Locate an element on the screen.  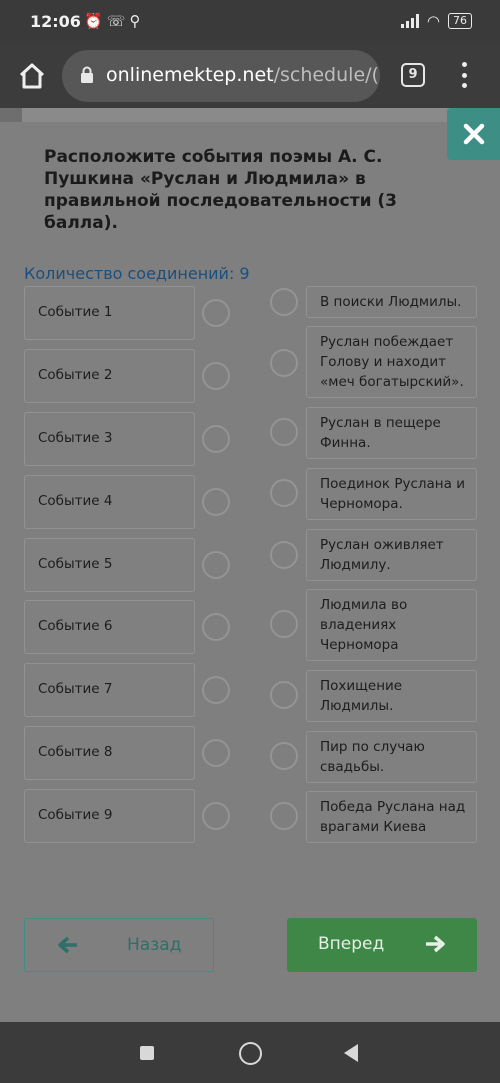
url-bar: onlinemektep.net/schedule/( is located at coordinates (221, 76).